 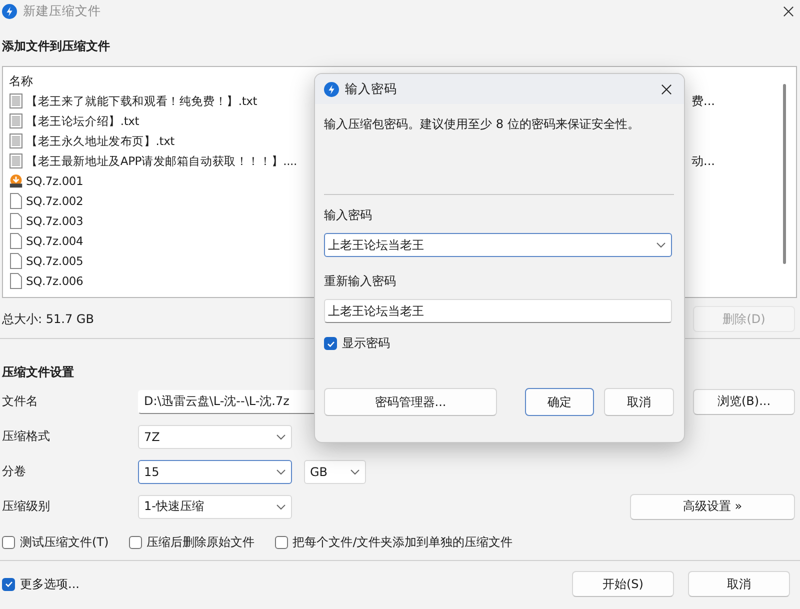 I want to click on field-label: 压缩格式, so click(x=26, y=436).